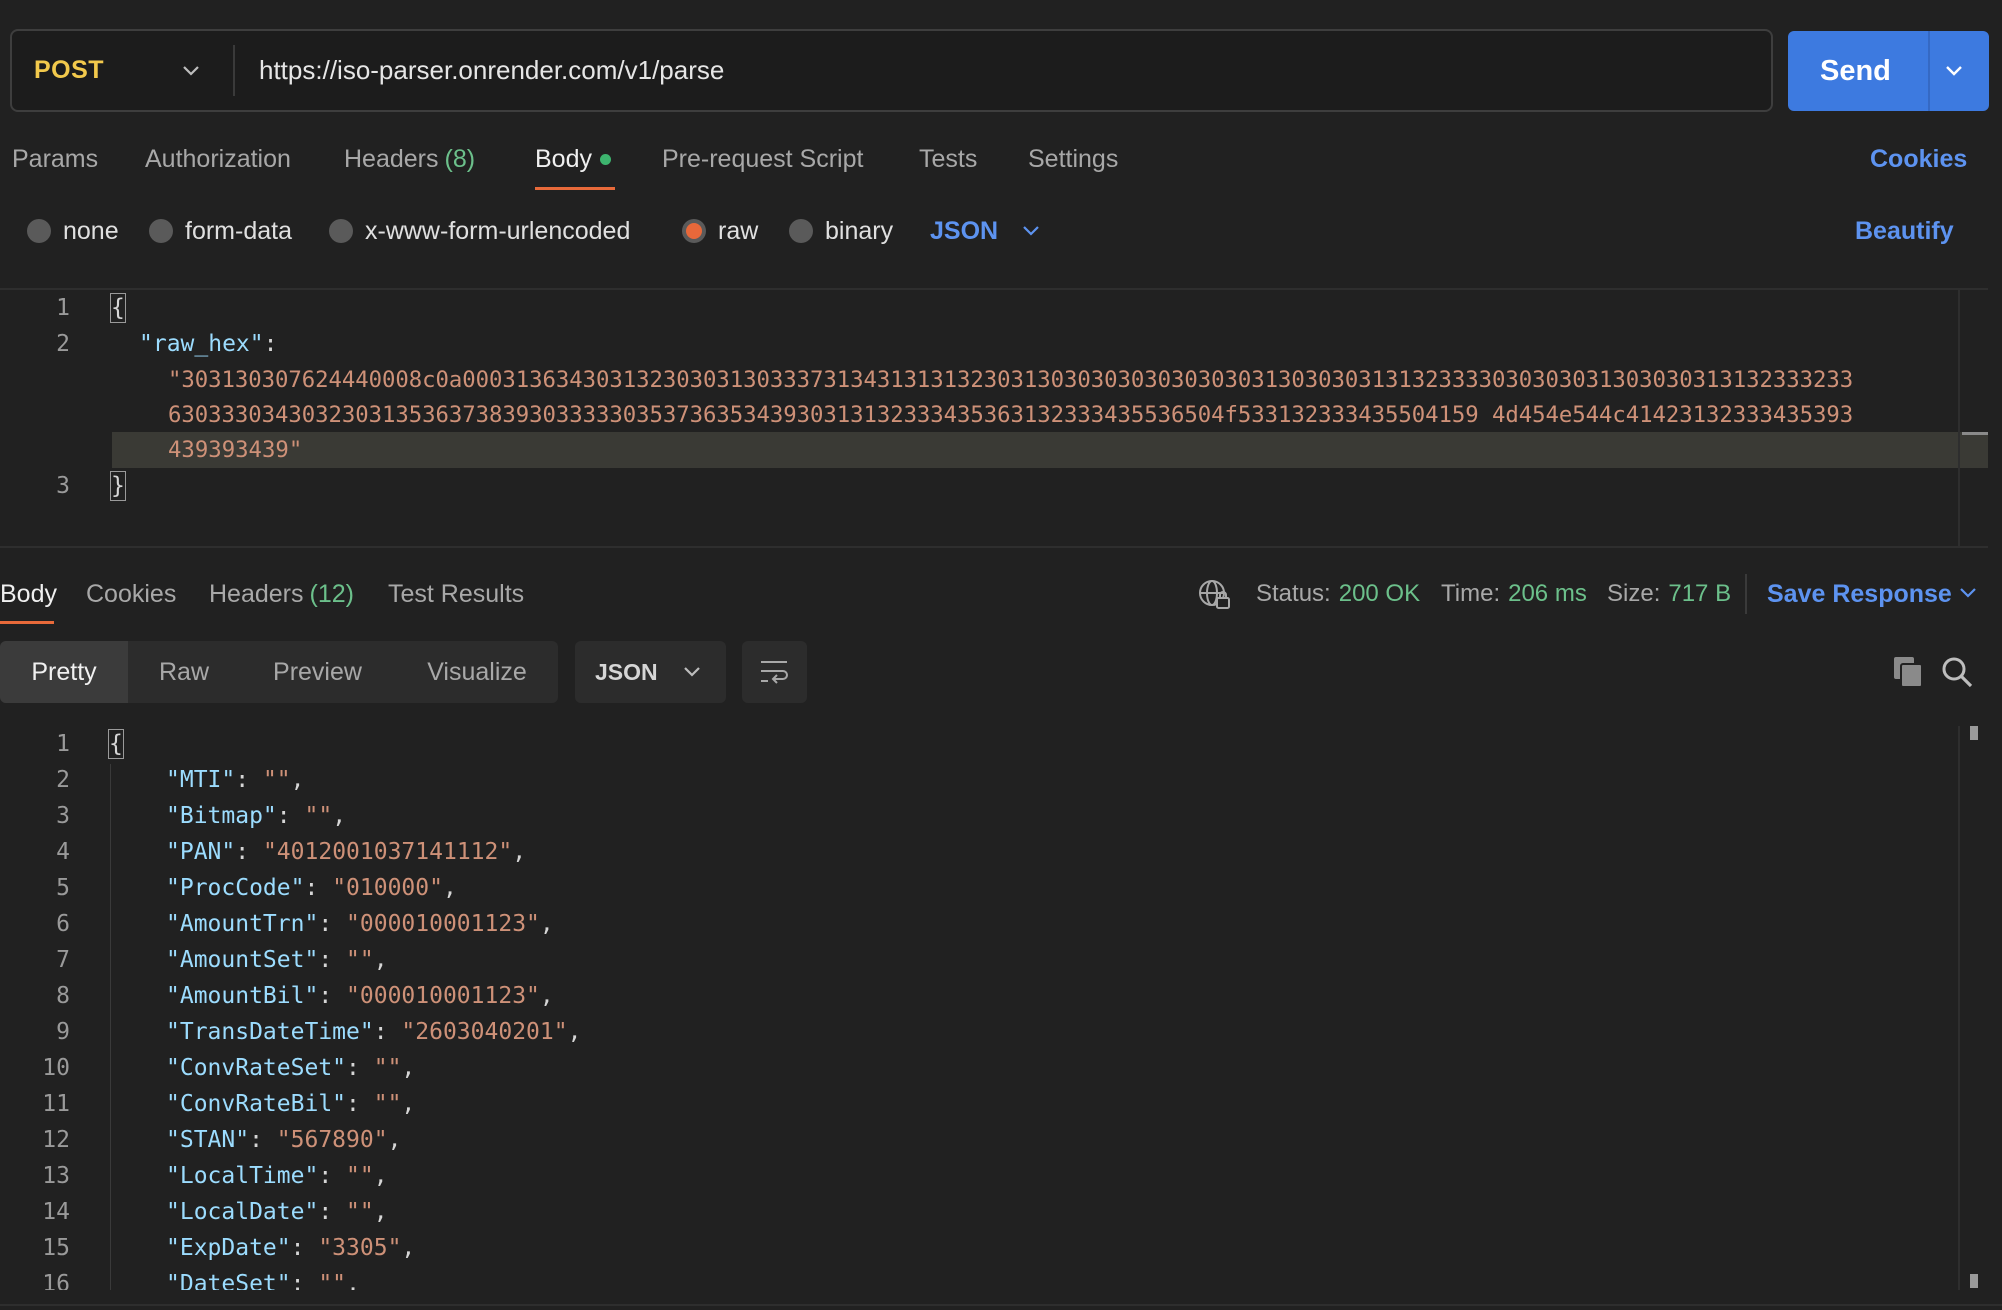  Describe the element at coordinates (456, 594) in the screenshot. I see `resp-tab-test-results: Test Results` at that location.